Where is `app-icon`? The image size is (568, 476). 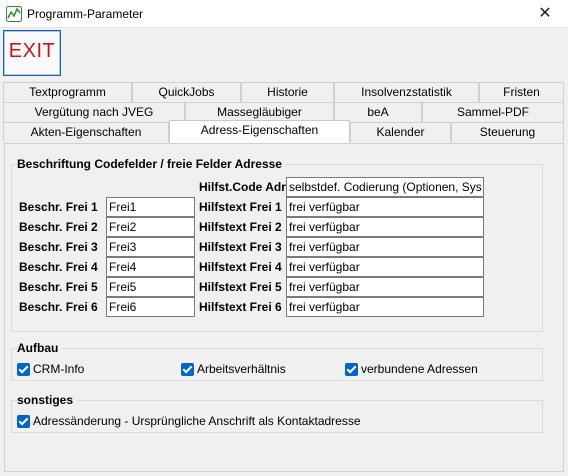 app-icon is located at coordinates (14, 14).